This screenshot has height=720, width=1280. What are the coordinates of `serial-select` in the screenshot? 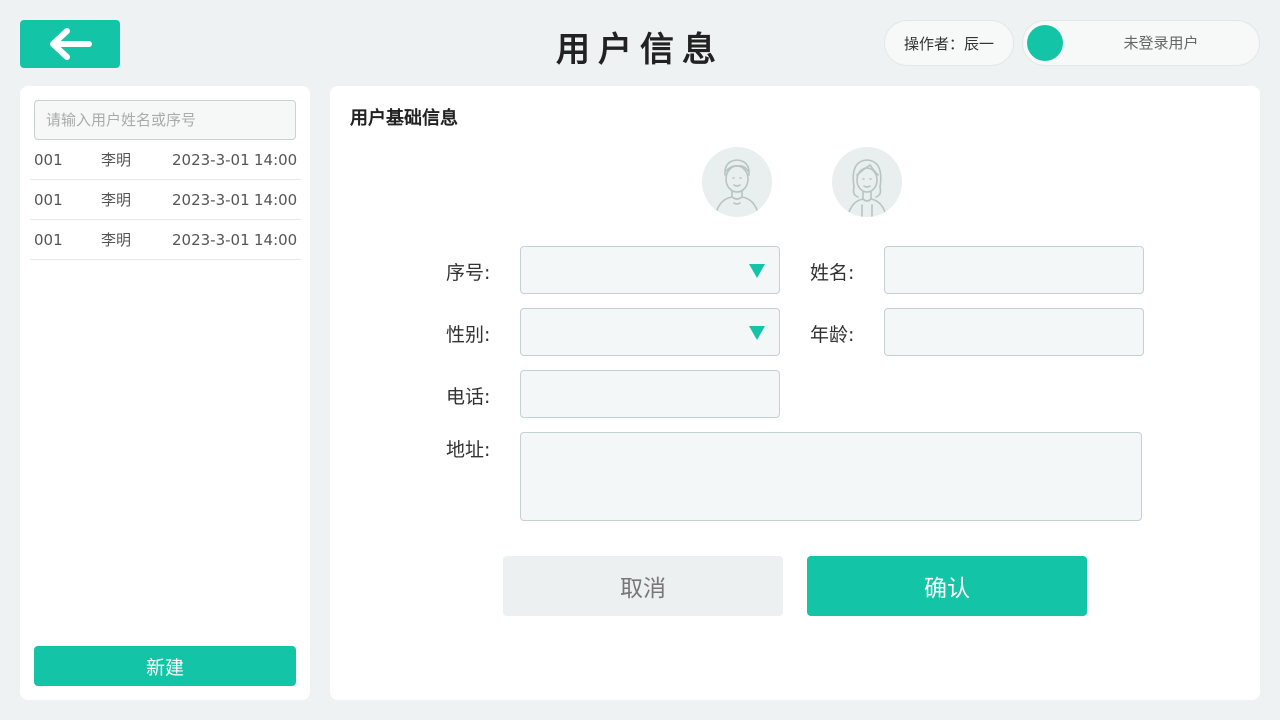 It's located at (650, 270).